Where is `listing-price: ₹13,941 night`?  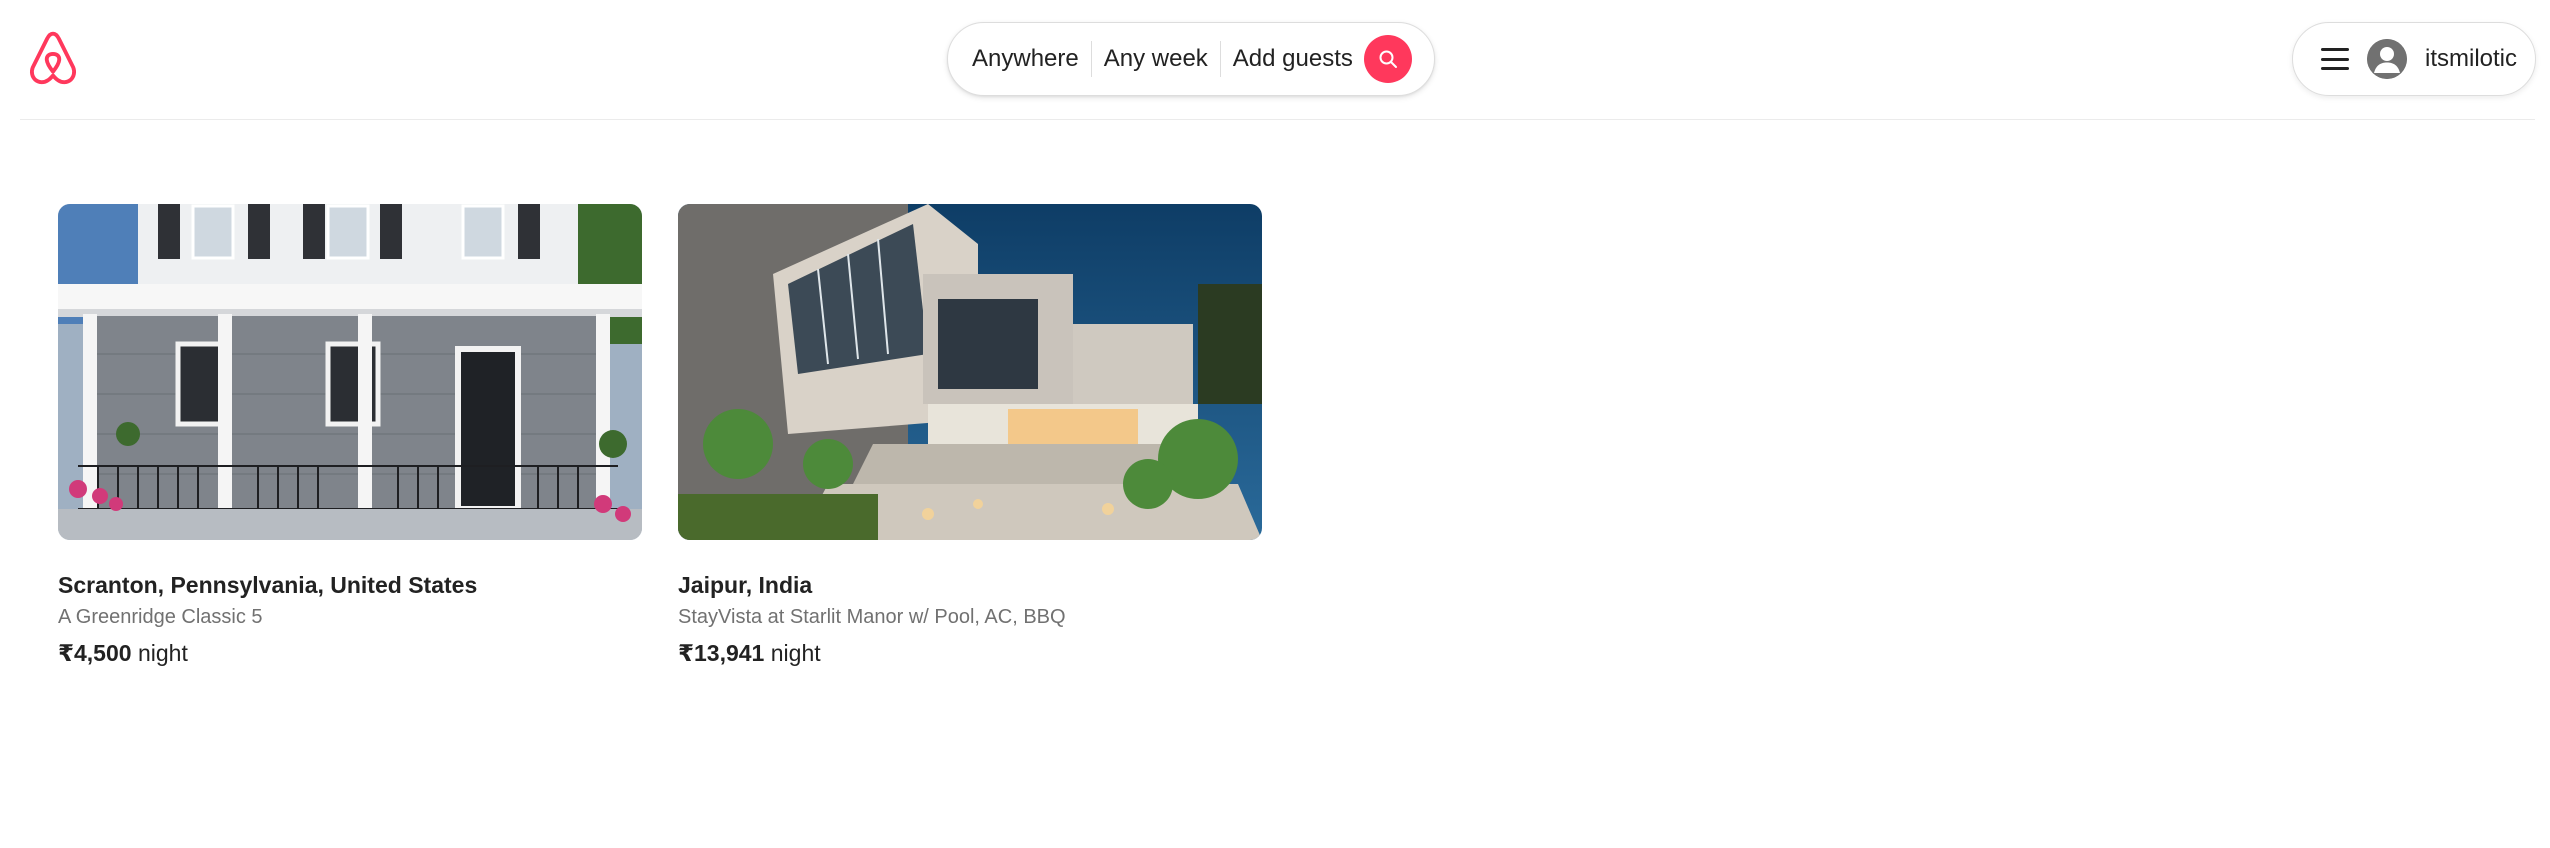 listing-price: ₹13,941 night is located at coordinates (970, 653).